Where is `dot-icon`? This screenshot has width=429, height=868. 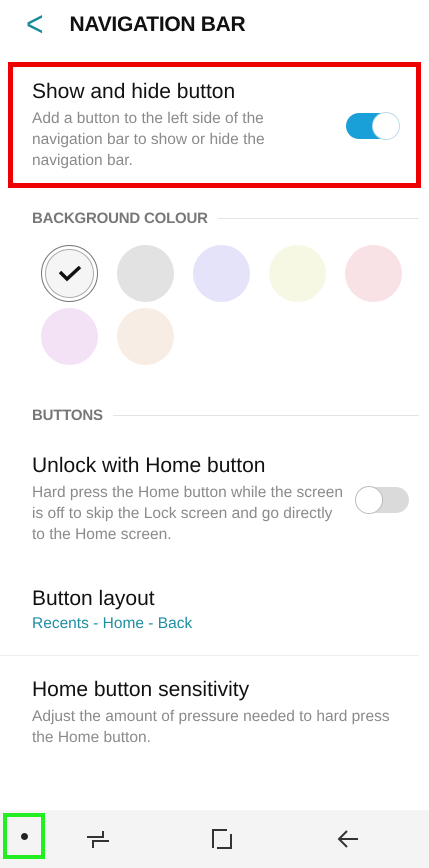 dot-icon is located at coordinates (24, 836).